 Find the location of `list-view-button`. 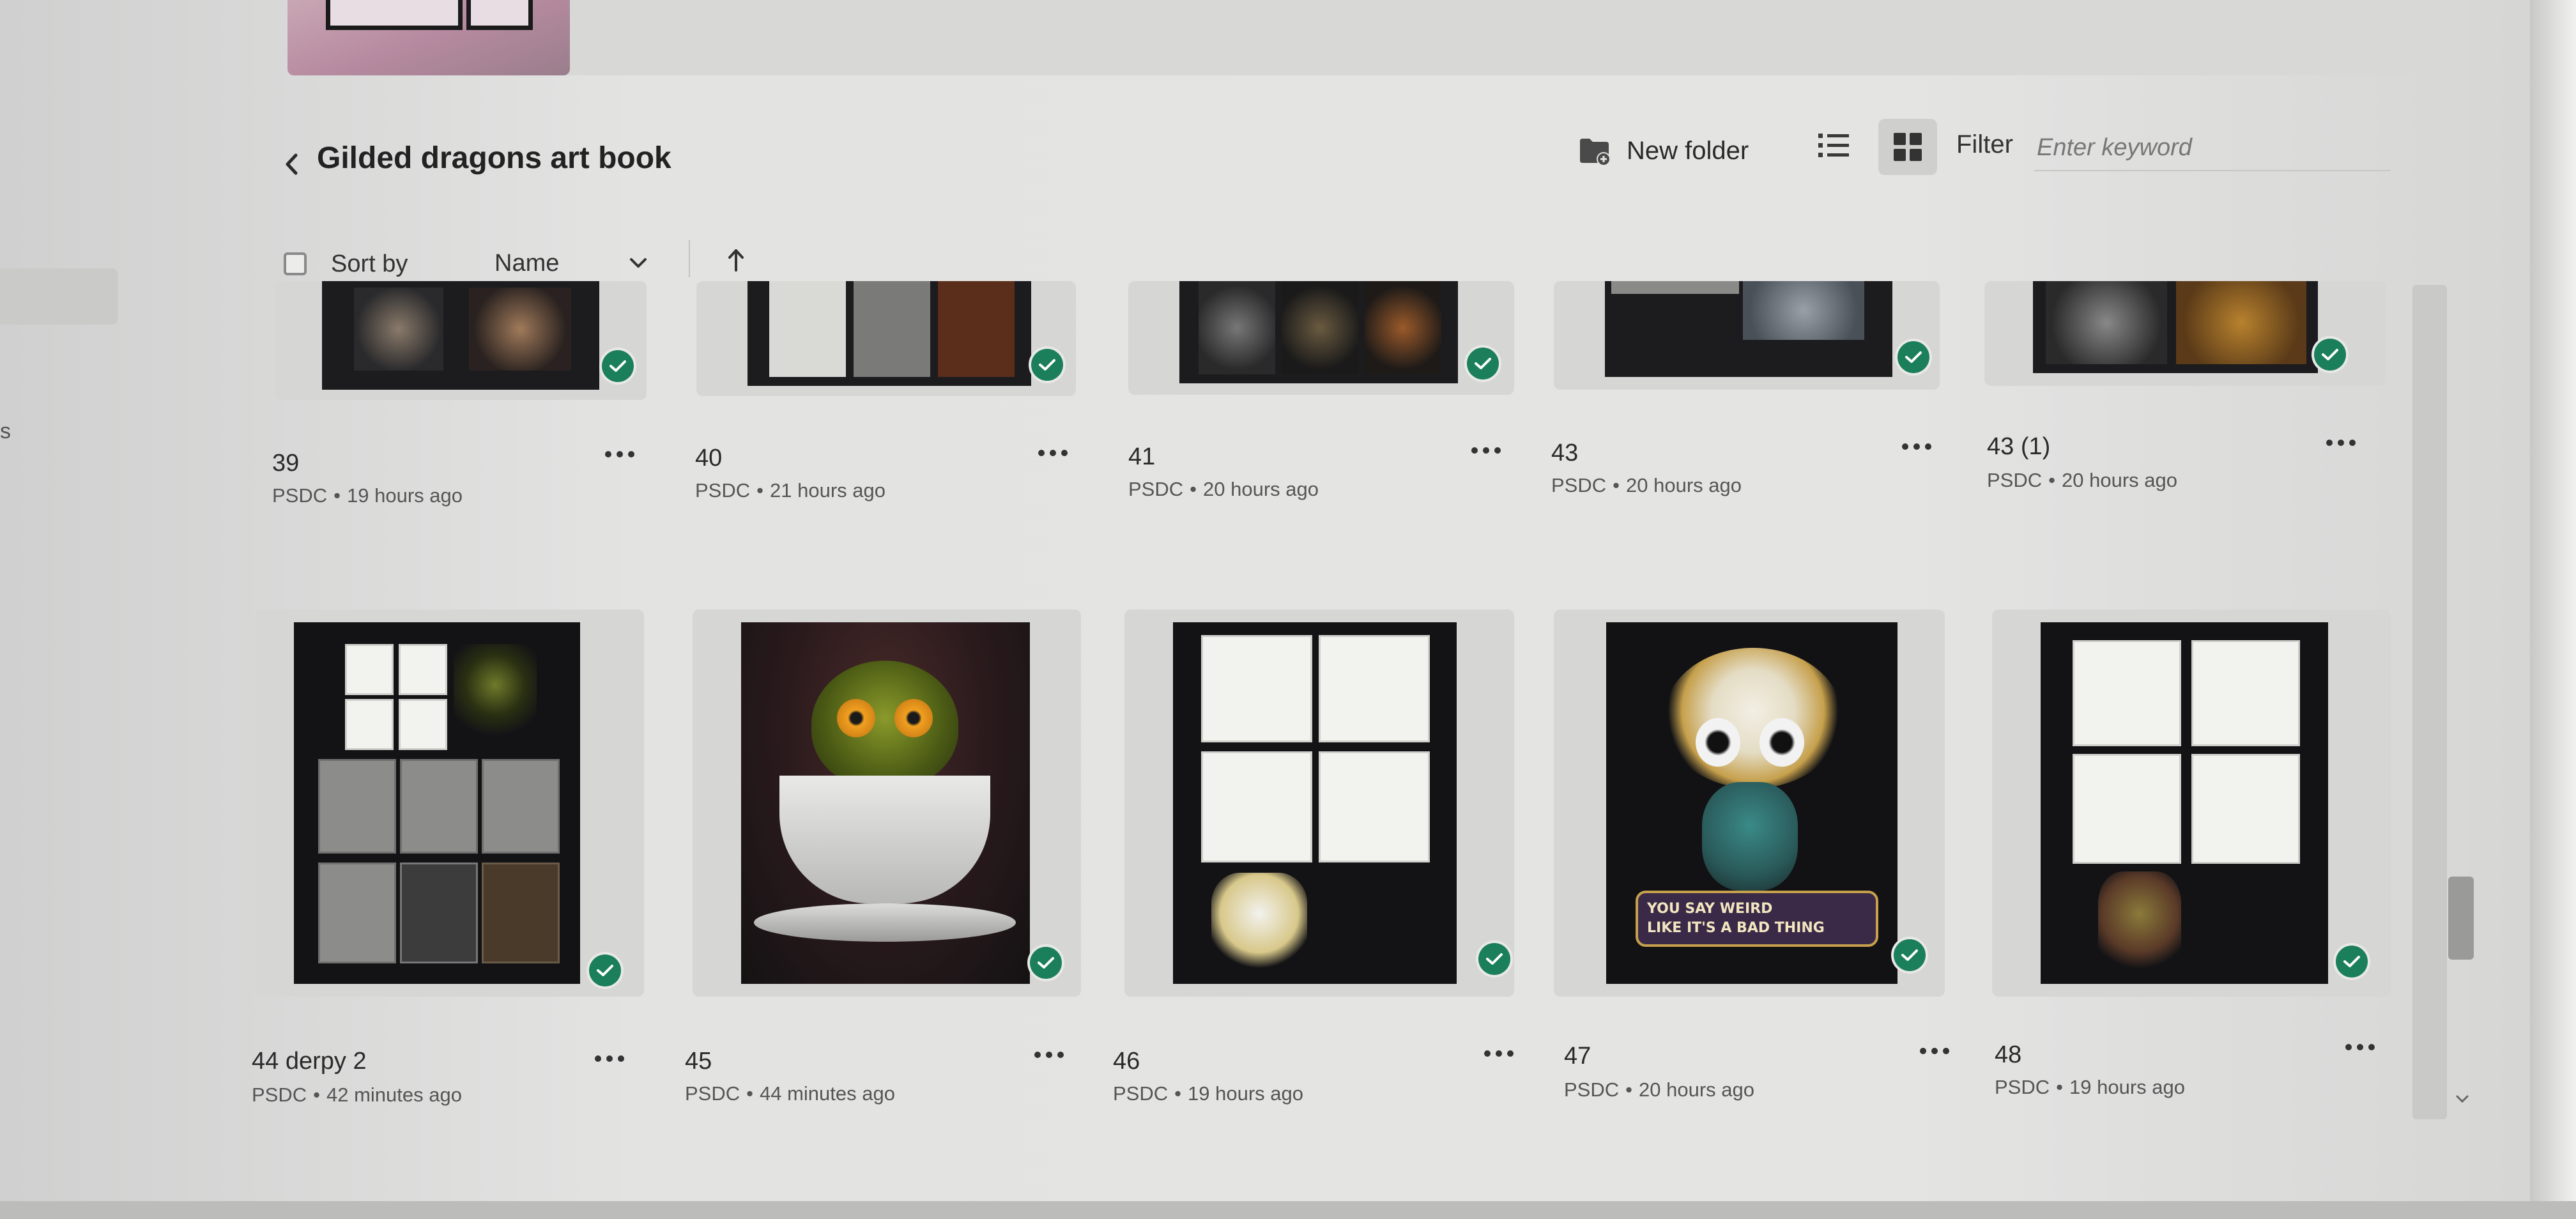

list-view-button is located at coordinates (1833, 145).